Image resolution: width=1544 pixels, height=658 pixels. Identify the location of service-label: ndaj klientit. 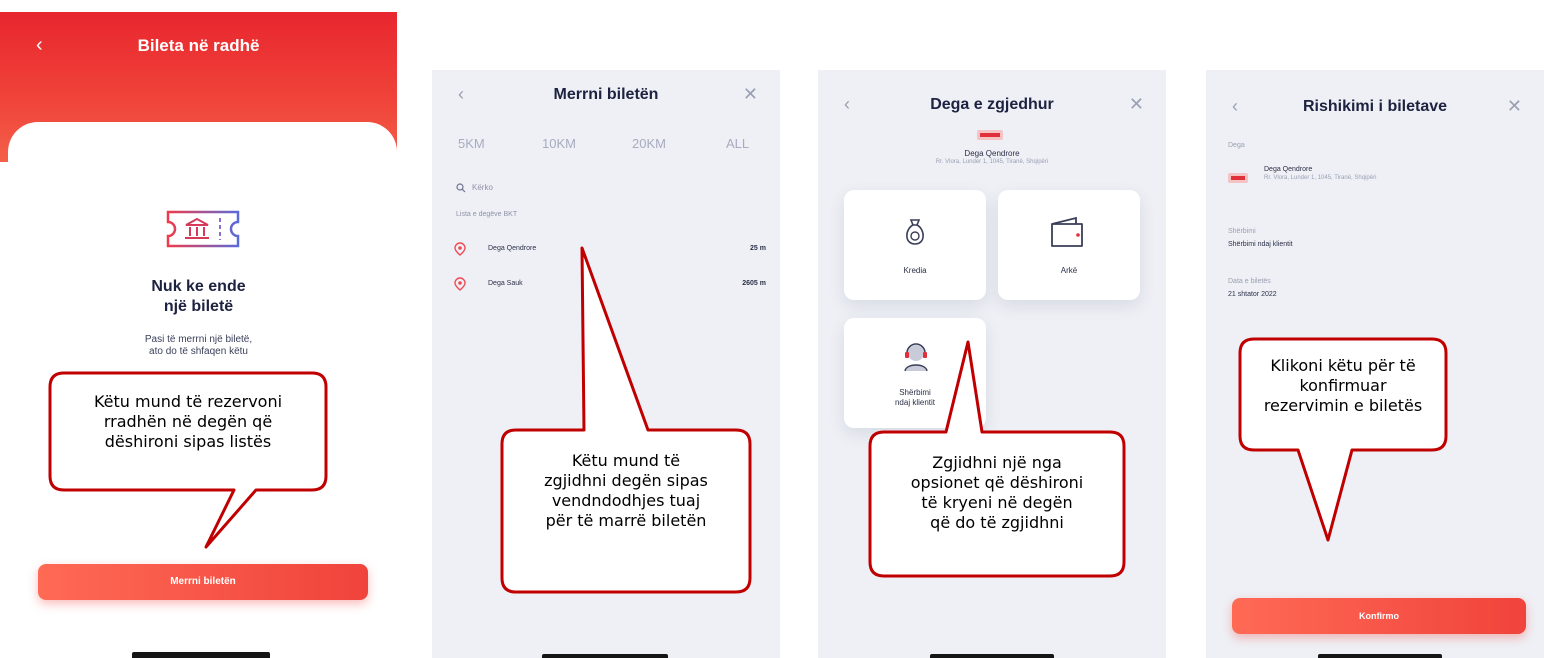
(915, 402).